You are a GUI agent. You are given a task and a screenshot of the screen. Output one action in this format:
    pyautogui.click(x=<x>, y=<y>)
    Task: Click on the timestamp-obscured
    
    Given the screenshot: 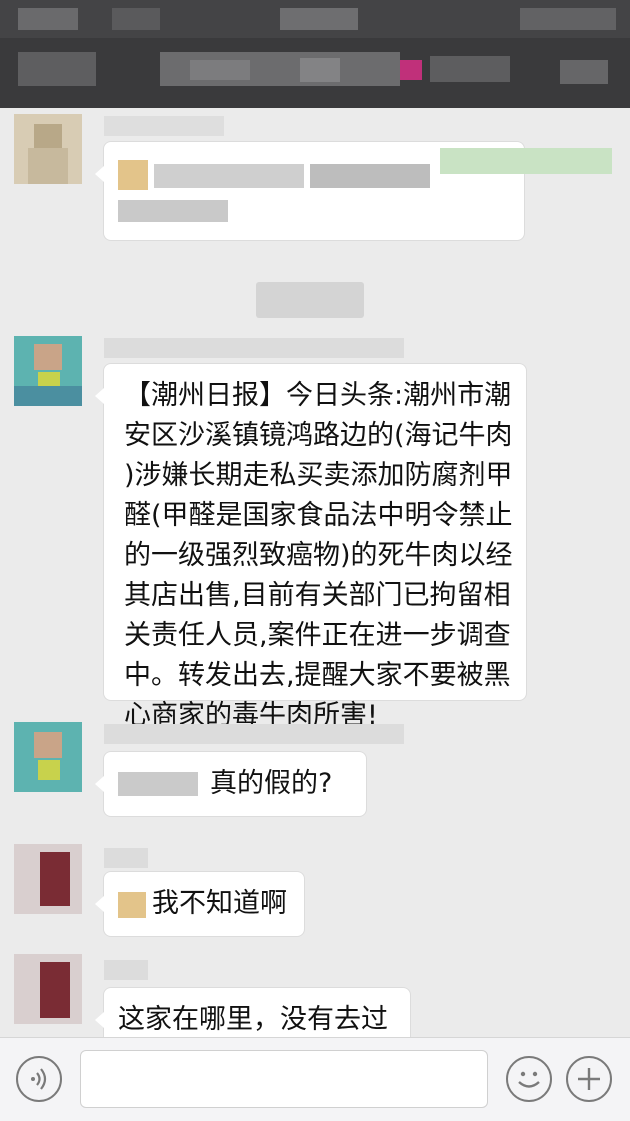 What is the action you would take?
    pyautogui.click(x=310, y=300)
    